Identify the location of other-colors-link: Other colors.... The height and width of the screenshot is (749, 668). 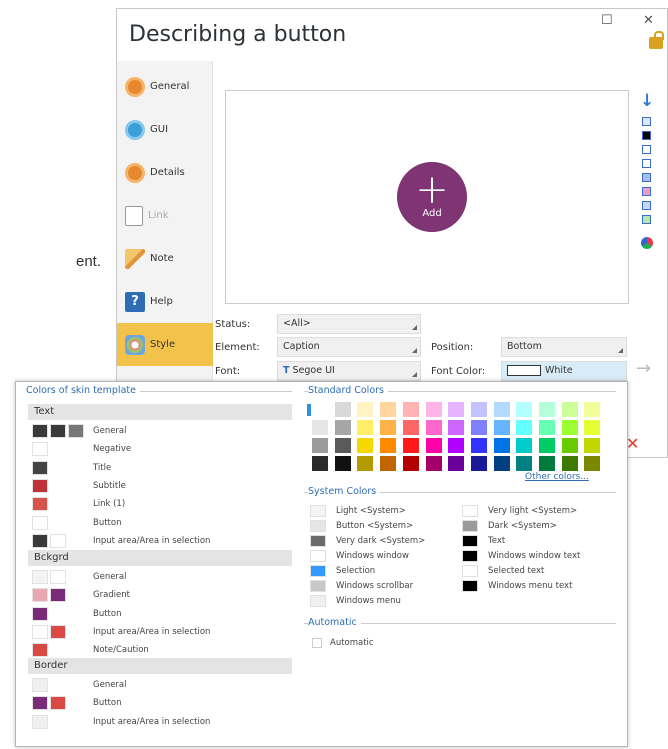
(557, 477).